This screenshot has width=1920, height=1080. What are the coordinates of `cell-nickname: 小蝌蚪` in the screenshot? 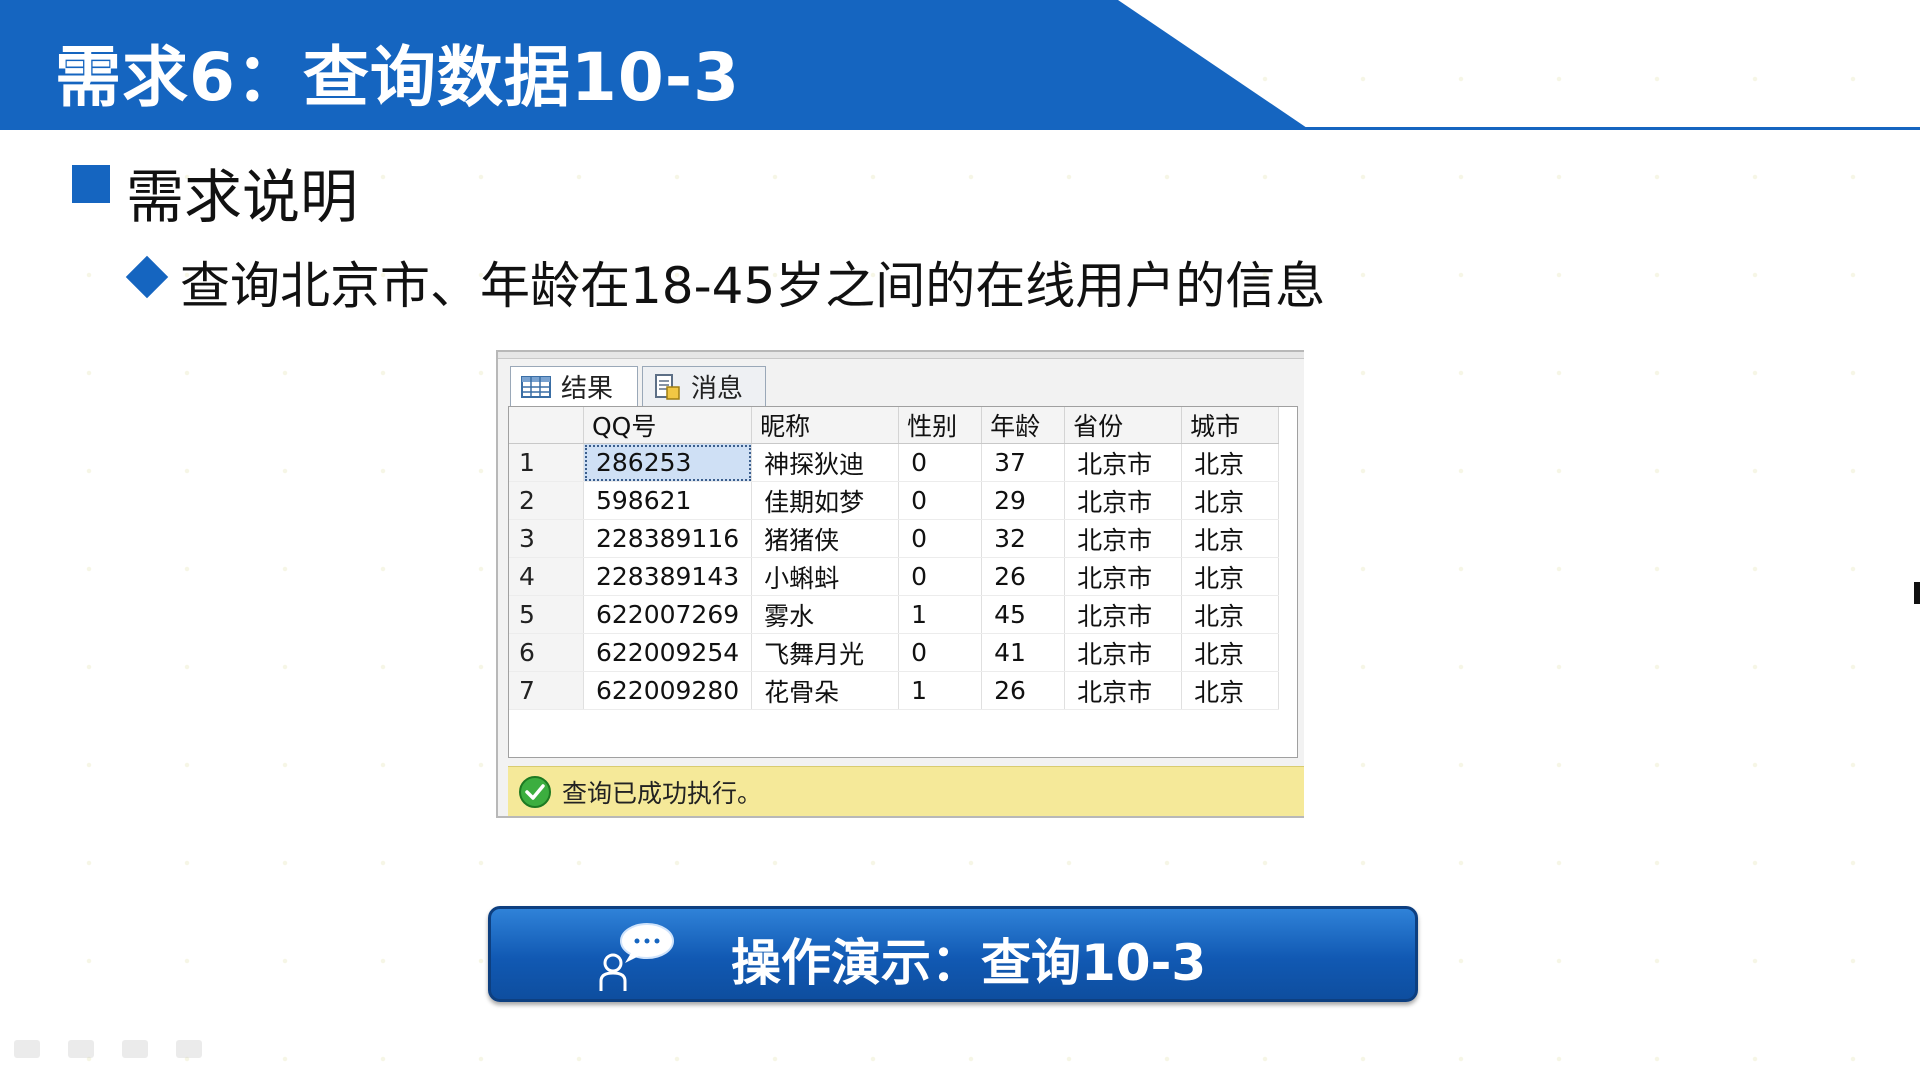 It's located at (825, 576).